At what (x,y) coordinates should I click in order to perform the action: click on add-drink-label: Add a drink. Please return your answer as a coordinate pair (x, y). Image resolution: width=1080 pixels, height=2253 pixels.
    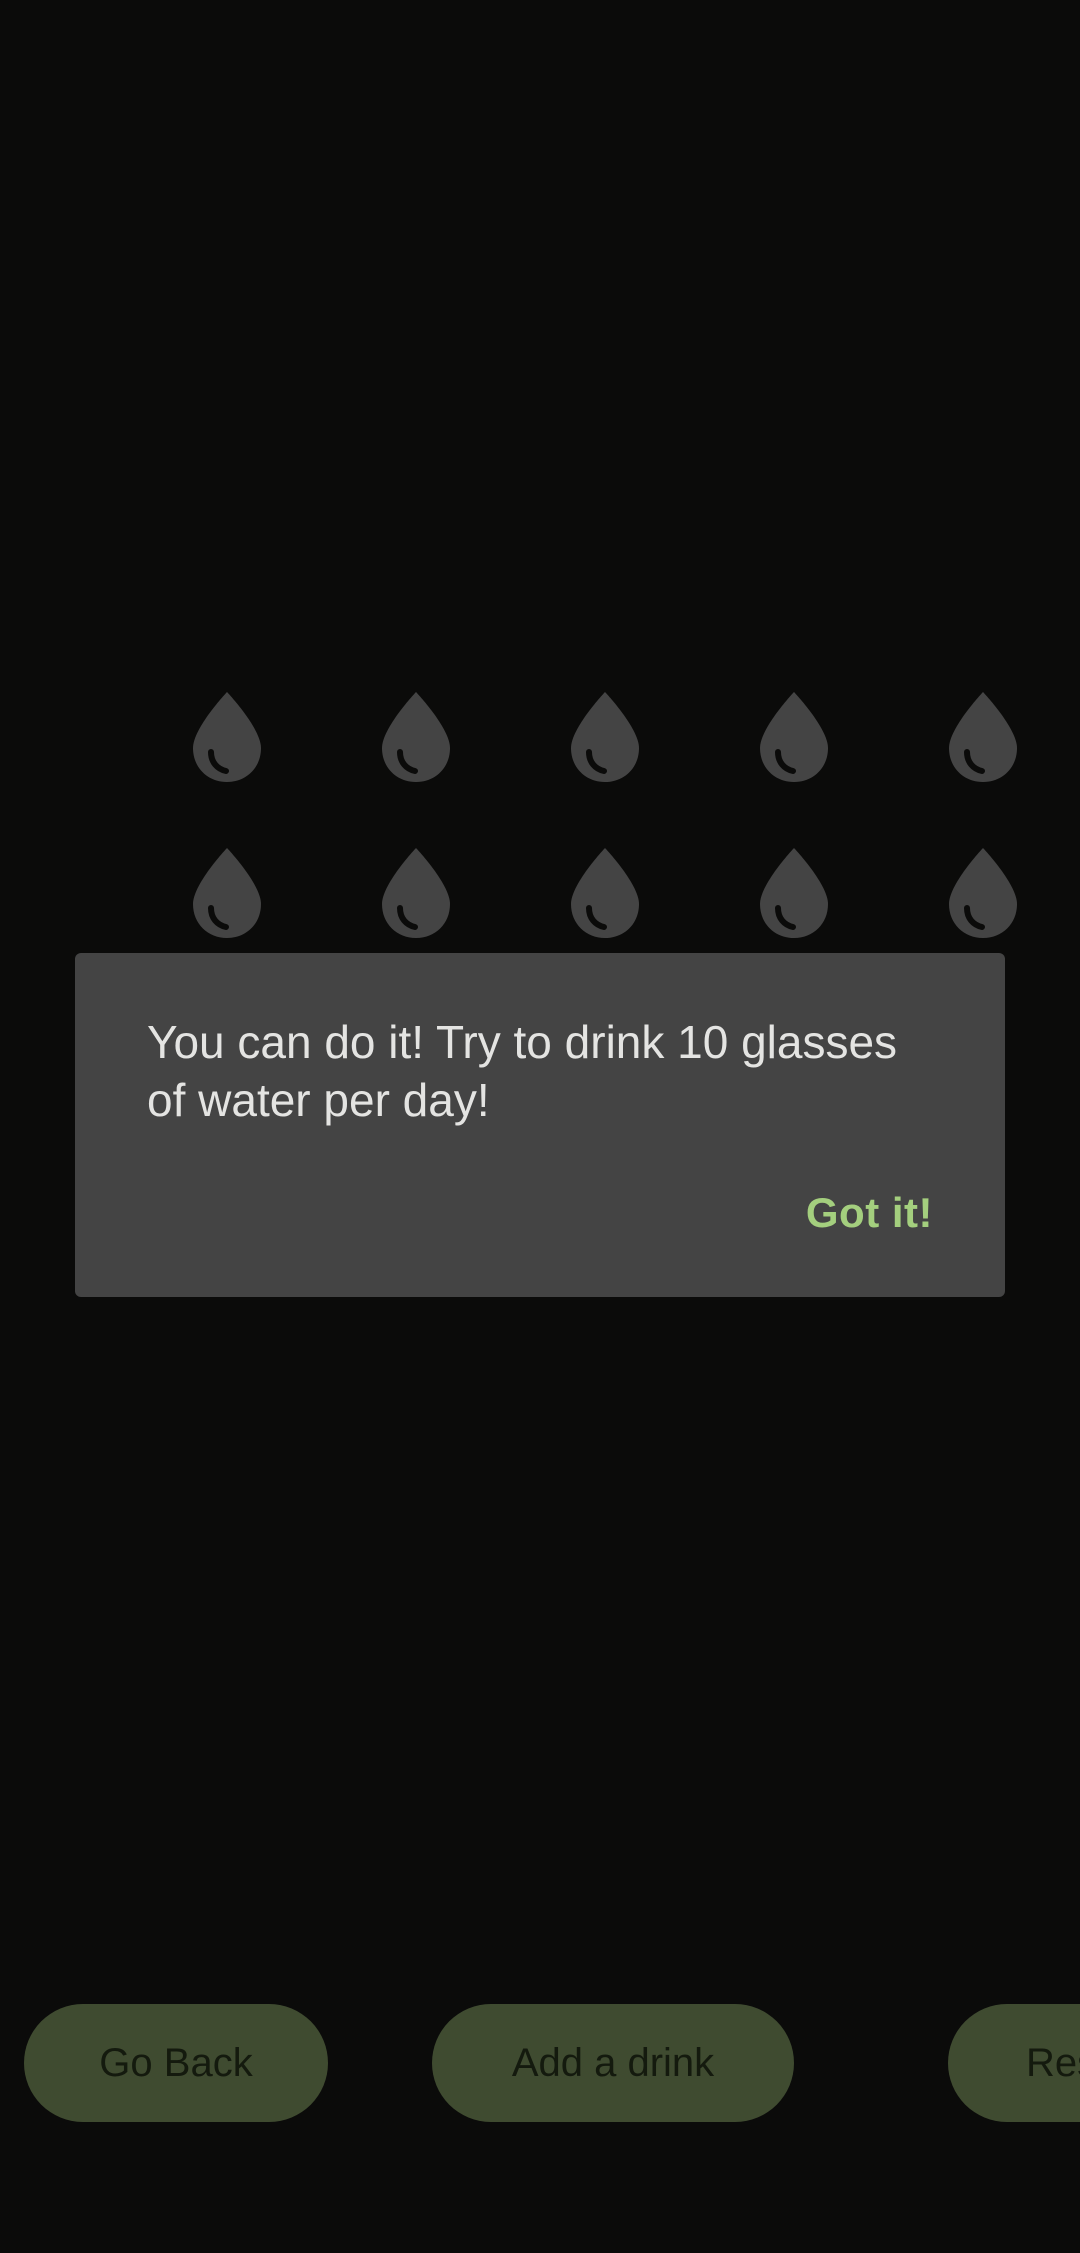
    Looking at the image, I should click on (613, 2062).